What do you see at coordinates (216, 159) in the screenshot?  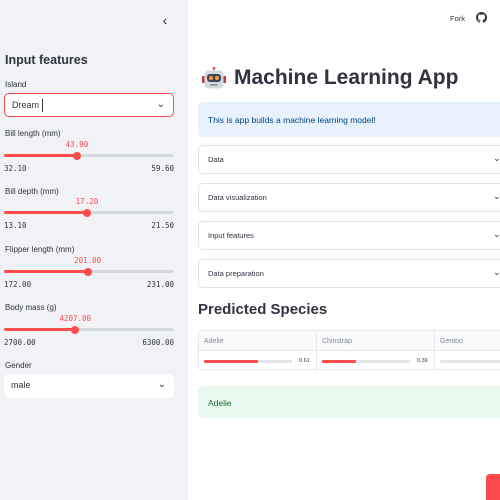 I see `expander-label: Data` at bounding box center [216, 159].